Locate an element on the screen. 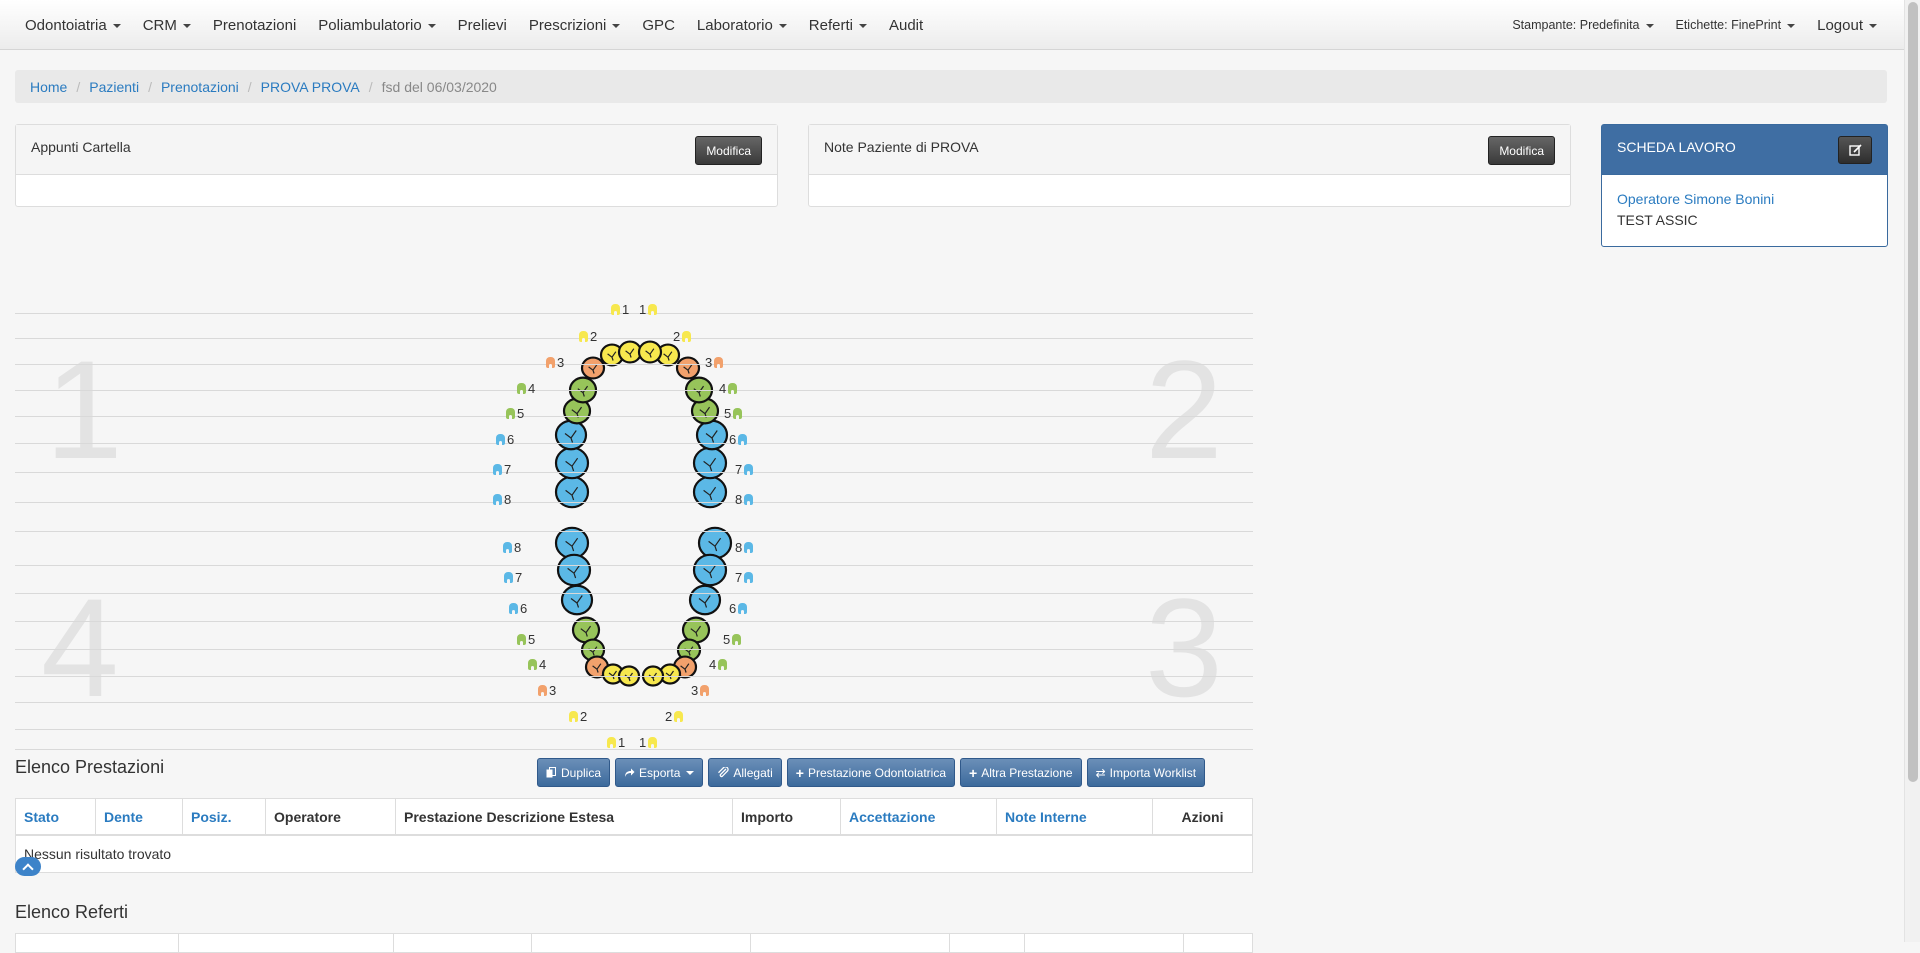 The image size is (1920, 953). col-azioni: Azioni is located at coordinates (1202, 816).